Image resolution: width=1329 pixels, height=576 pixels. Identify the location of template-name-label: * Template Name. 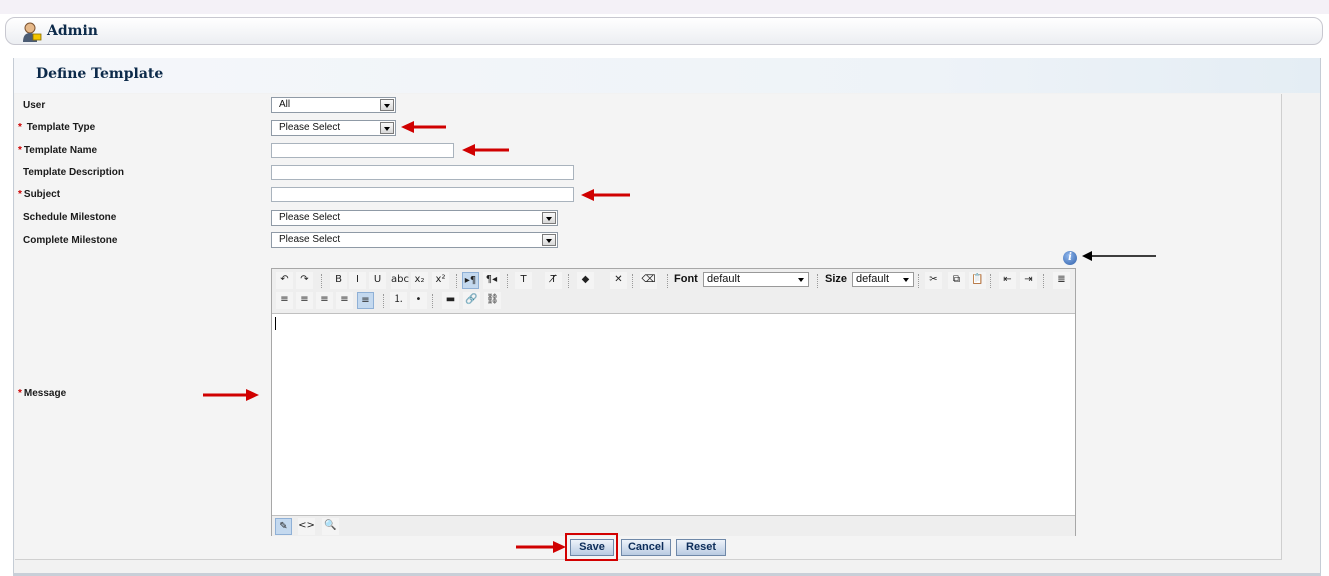
(58, 150).